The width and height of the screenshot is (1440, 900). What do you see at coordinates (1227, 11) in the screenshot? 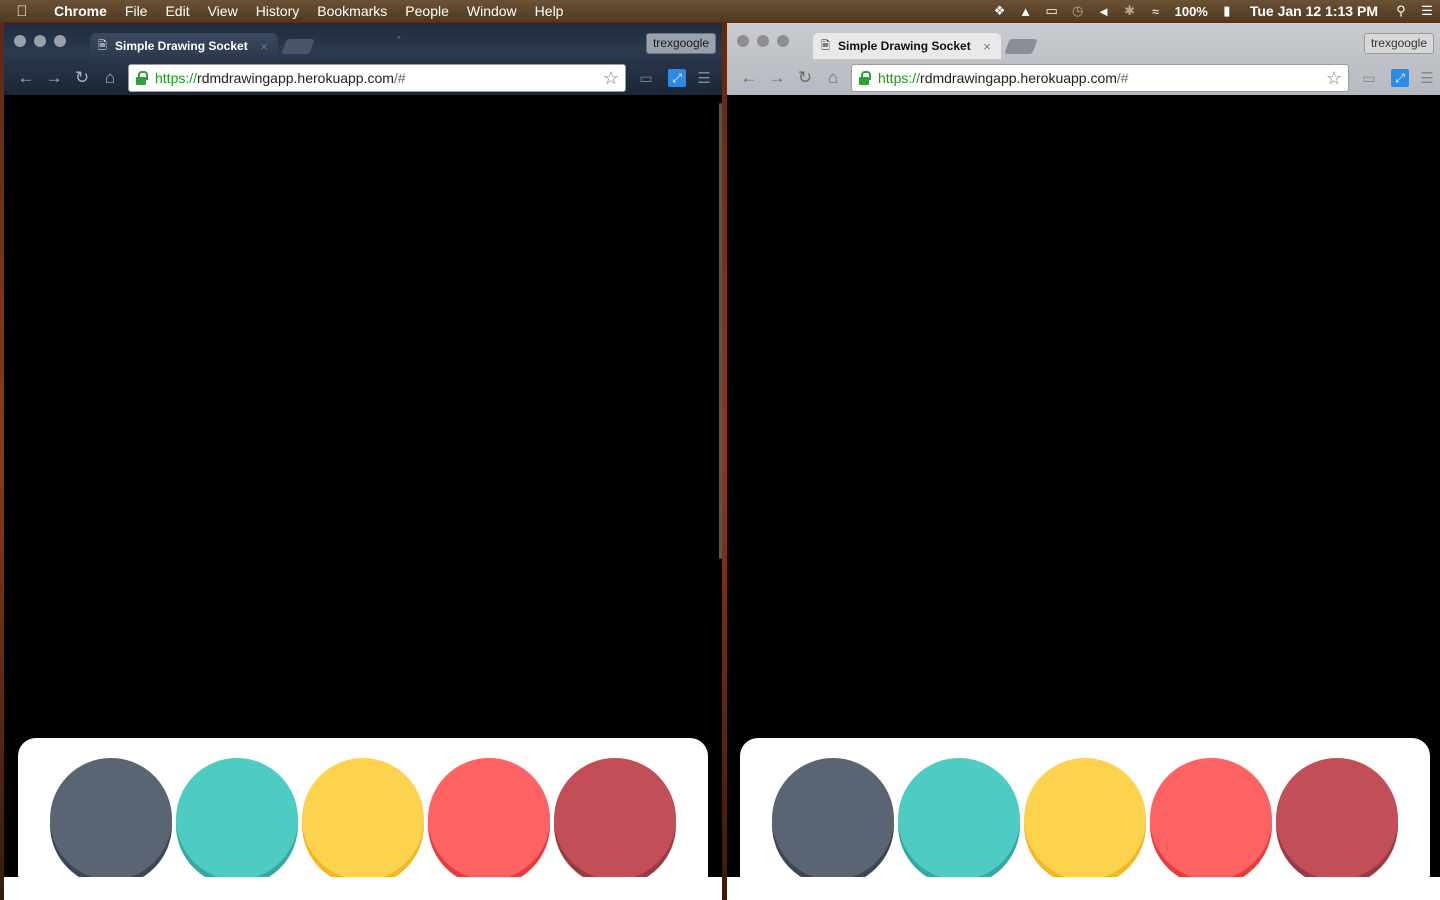
I see `battery-icon: ▮` at bounding box center [1227, 11].